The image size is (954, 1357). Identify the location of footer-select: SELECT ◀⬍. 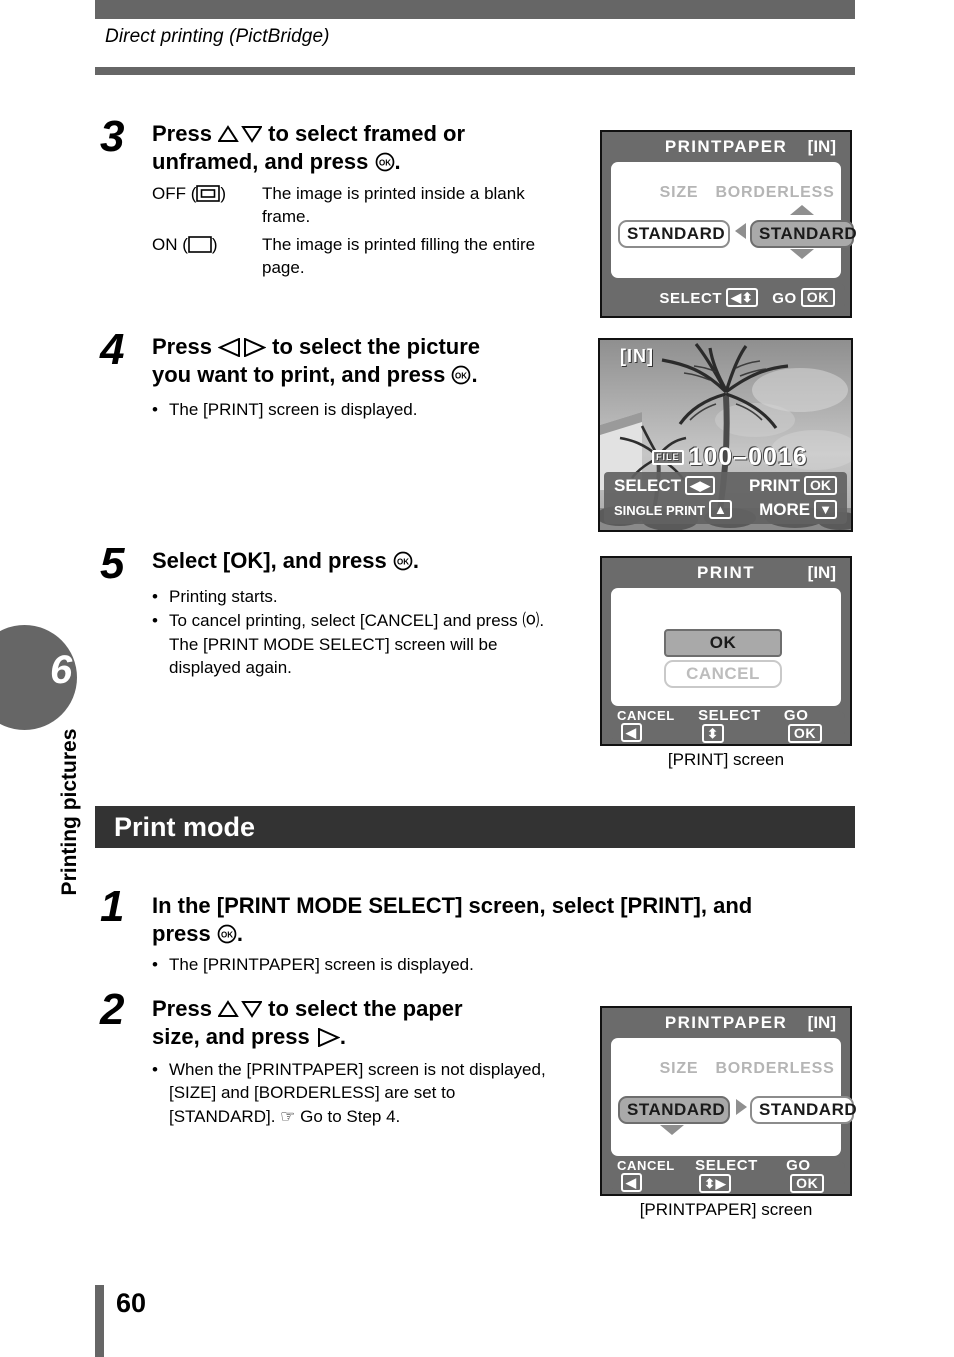
(709, 297).